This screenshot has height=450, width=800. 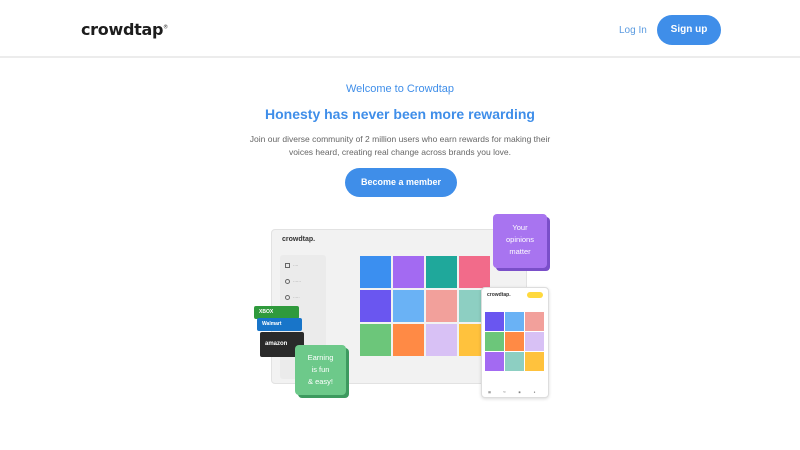 What do you see at coordinates (124, 29) in the screenshot?
I see `crowdtap-logo: crowdtap®` at bounding box center [124, 29].